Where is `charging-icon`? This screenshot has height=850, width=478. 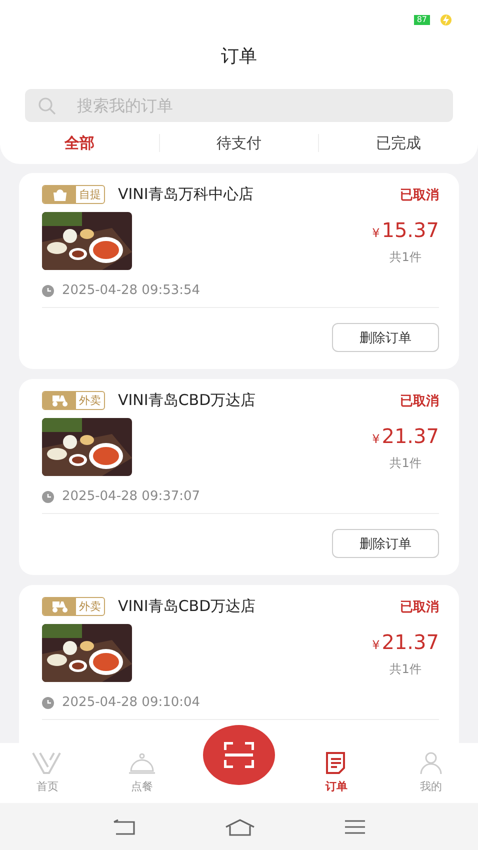 charging-icon is located at coordinates (446, 20).